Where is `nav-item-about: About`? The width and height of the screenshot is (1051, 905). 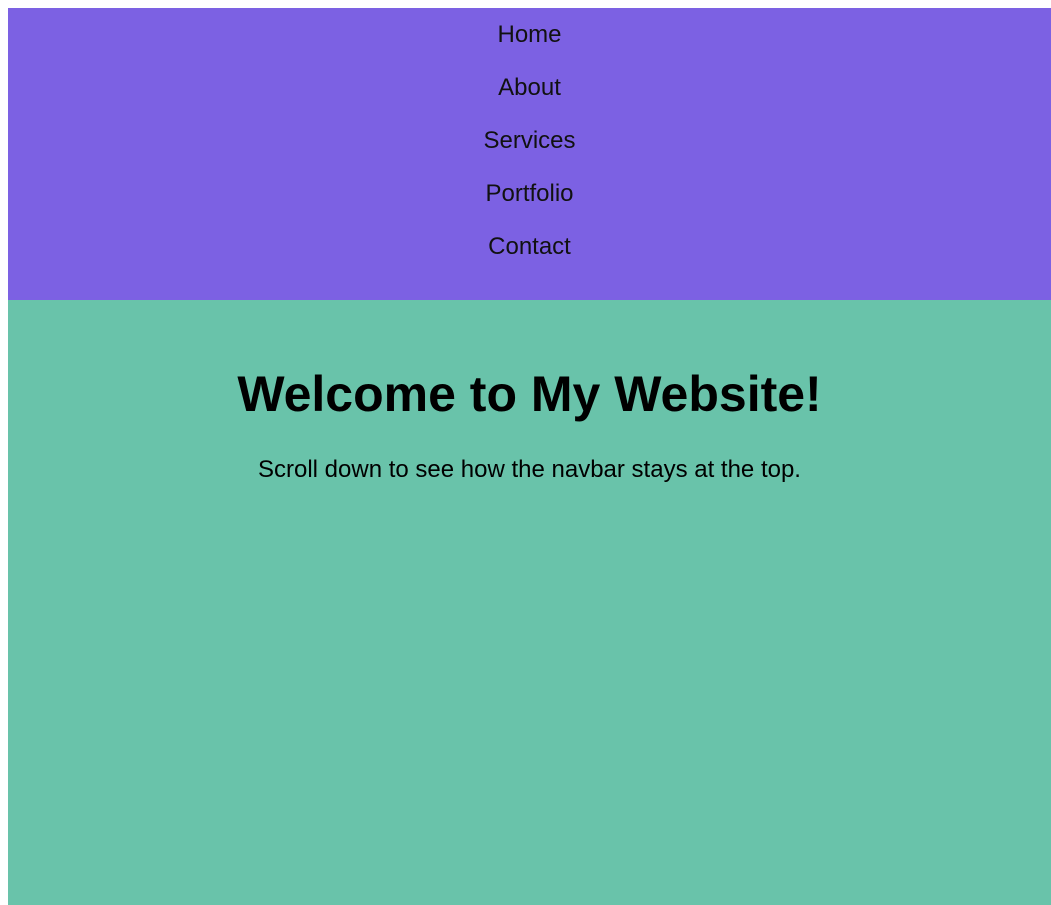 nav-item-about: About is located at coordinates (529, 87).